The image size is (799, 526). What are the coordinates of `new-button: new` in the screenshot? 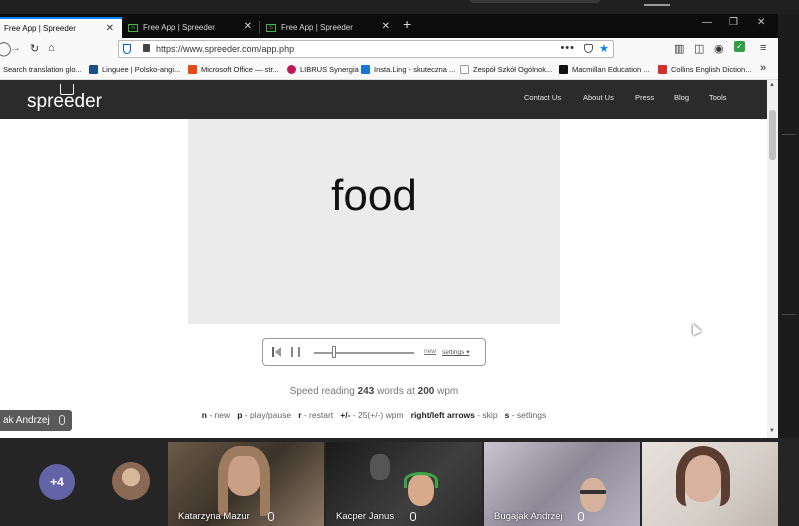 It's located at (430, 351).